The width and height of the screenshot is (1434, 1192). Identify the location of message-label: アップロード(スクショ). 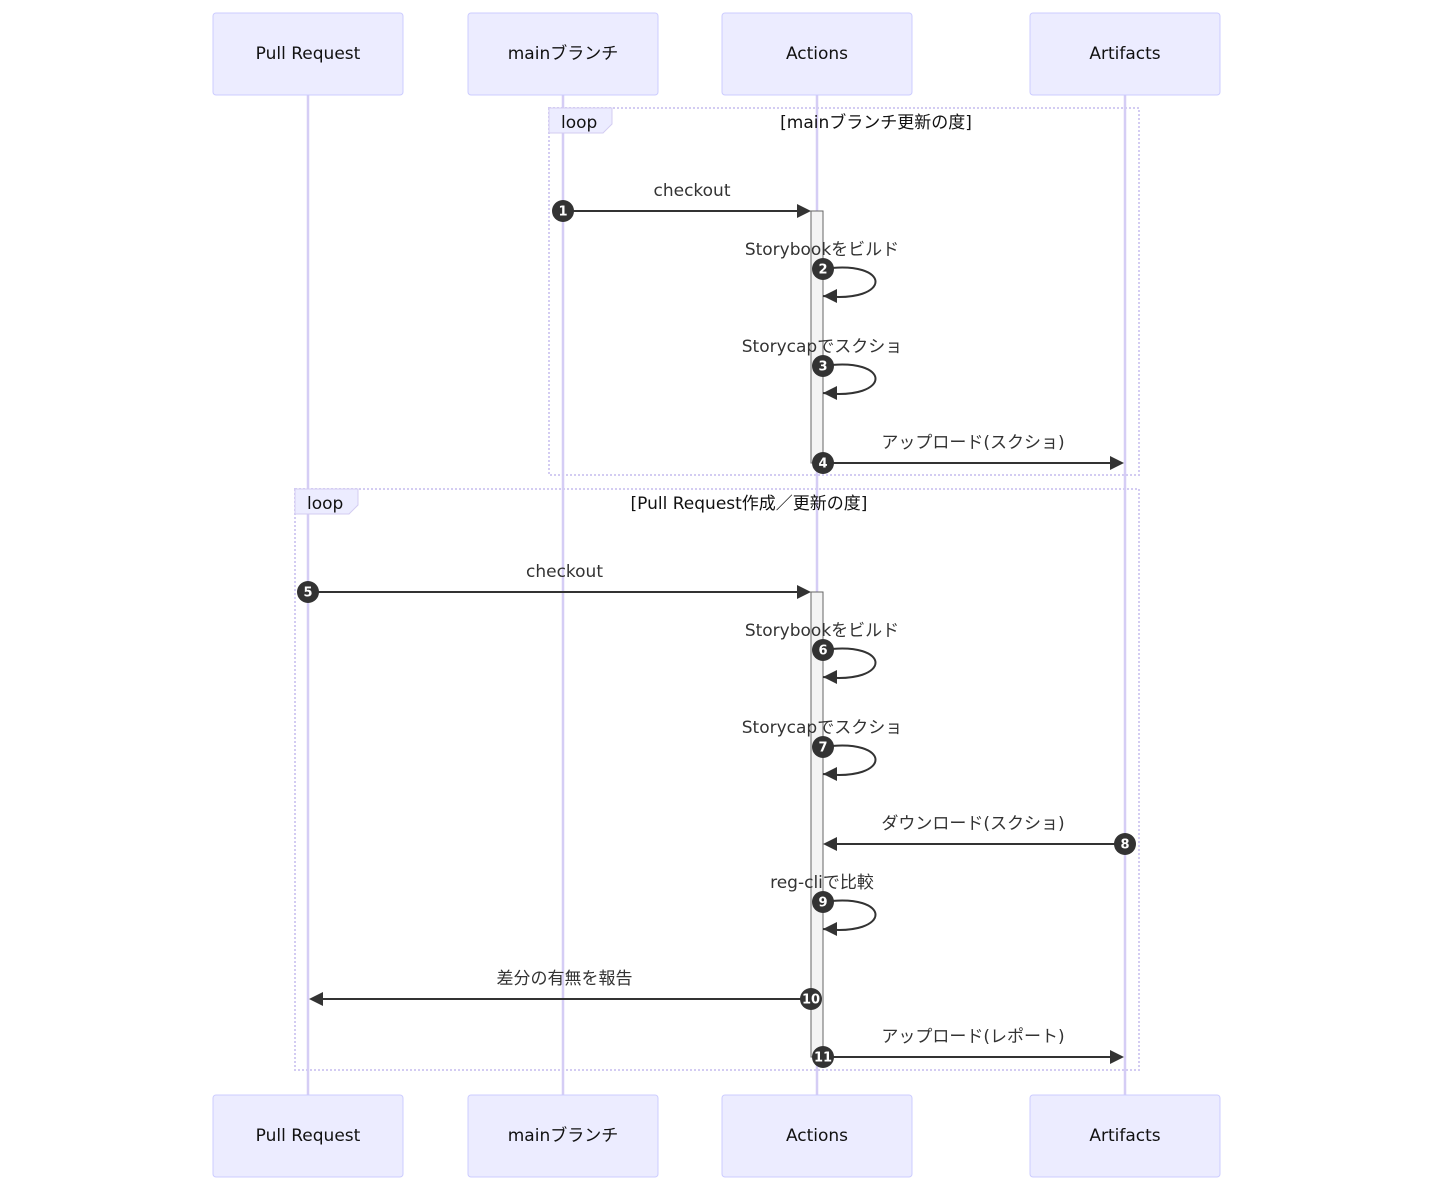
(972, 443).